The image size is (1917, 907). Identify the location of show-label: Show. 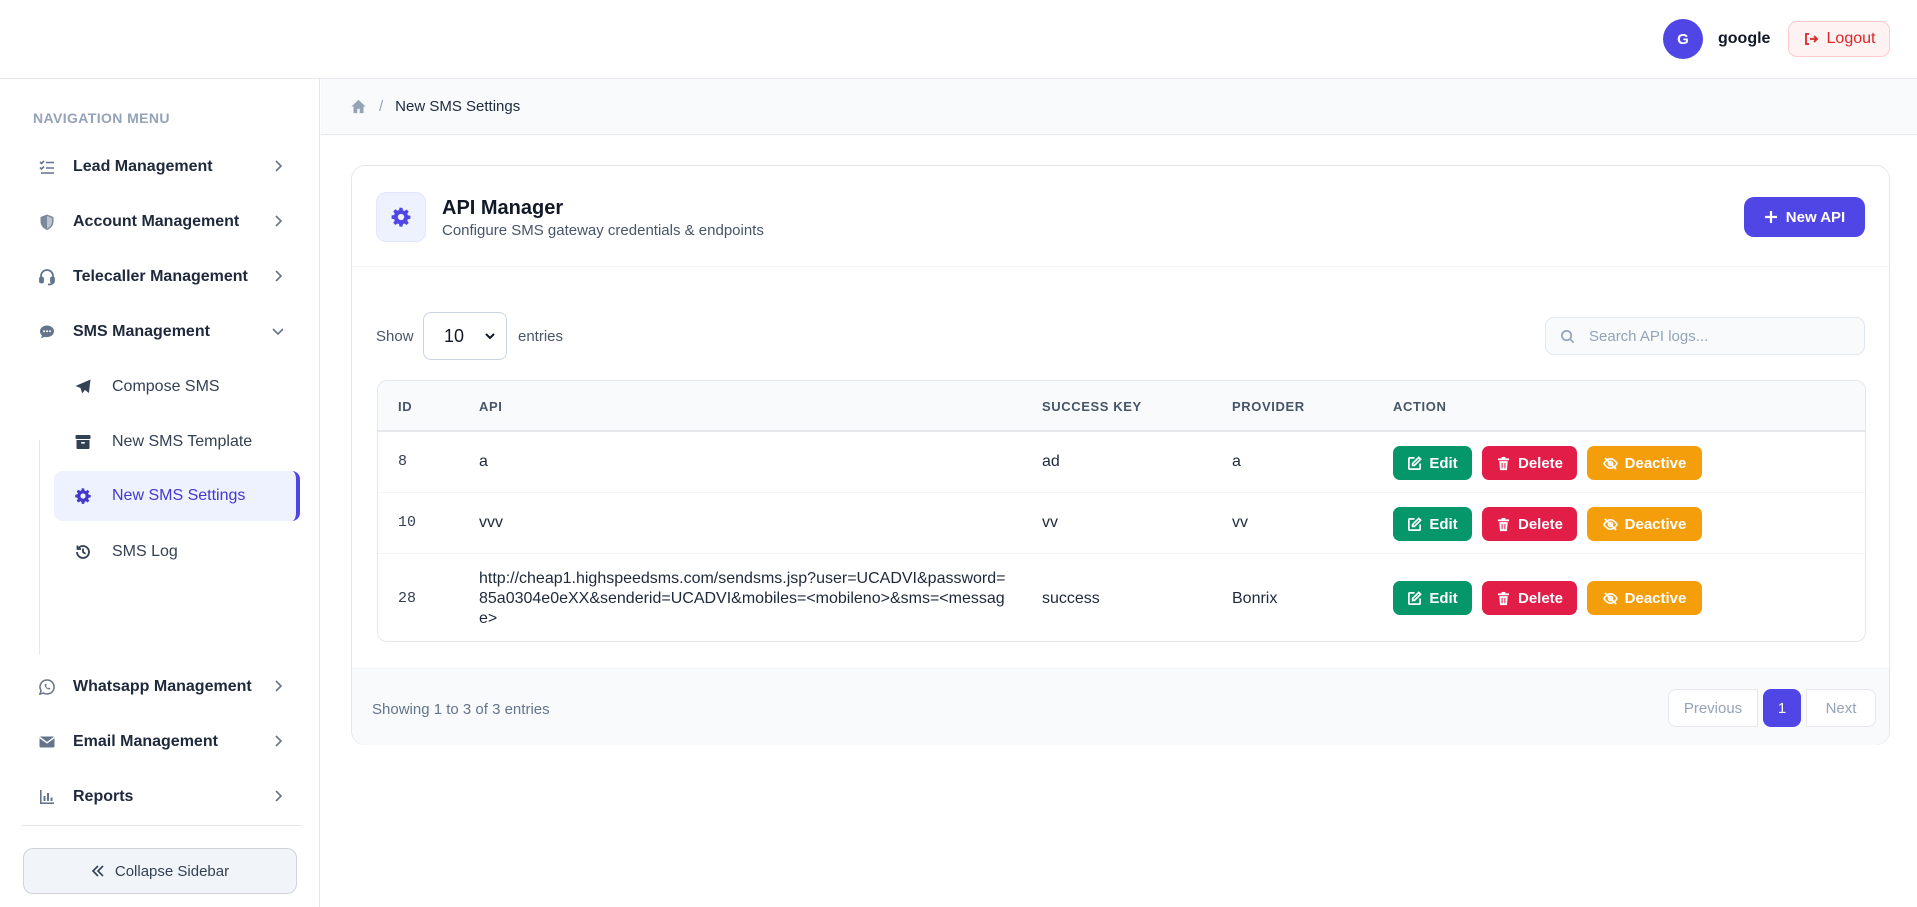
(395, 336).